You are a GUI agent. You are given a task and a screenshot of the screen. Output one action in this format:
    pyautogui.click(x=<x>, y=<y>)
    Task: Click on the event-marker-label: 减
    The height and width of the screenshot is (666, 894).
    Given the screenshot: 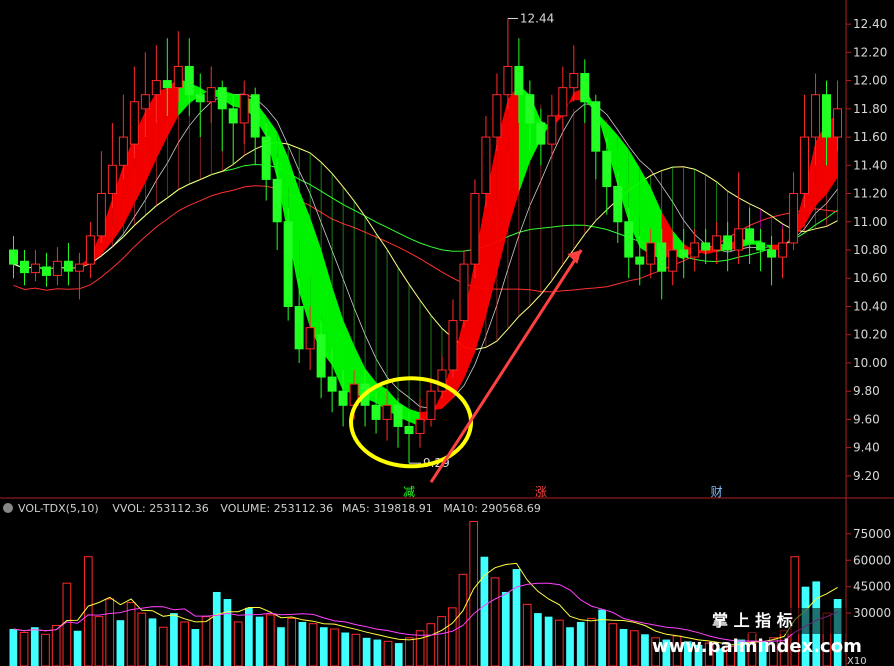 What is the action you would take?
    pyautogui.click(x=409, y=492)
    